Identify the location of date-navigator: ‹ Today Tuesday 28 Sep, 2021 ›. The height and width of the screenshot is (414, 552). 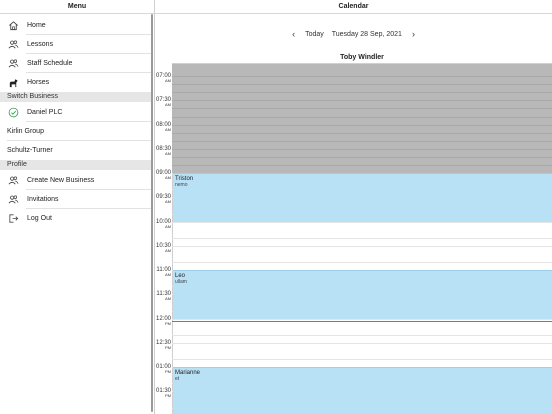
(353, 34).